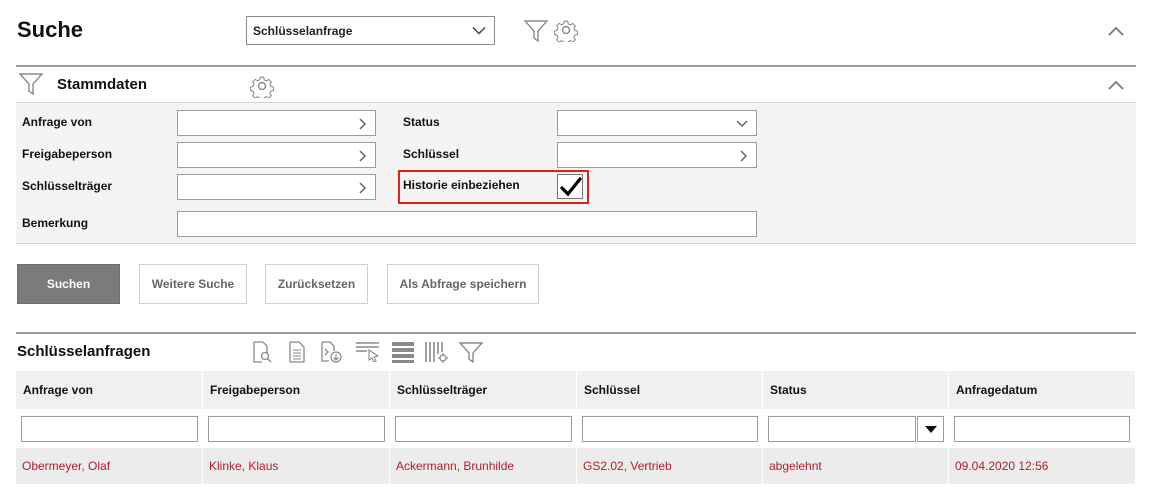 This screenshot has height=492, width=1151. Describe the element at coordinates (670, 466) in the screenshot. I see `table-cell: GS2.02, Vertrieb` at that location.